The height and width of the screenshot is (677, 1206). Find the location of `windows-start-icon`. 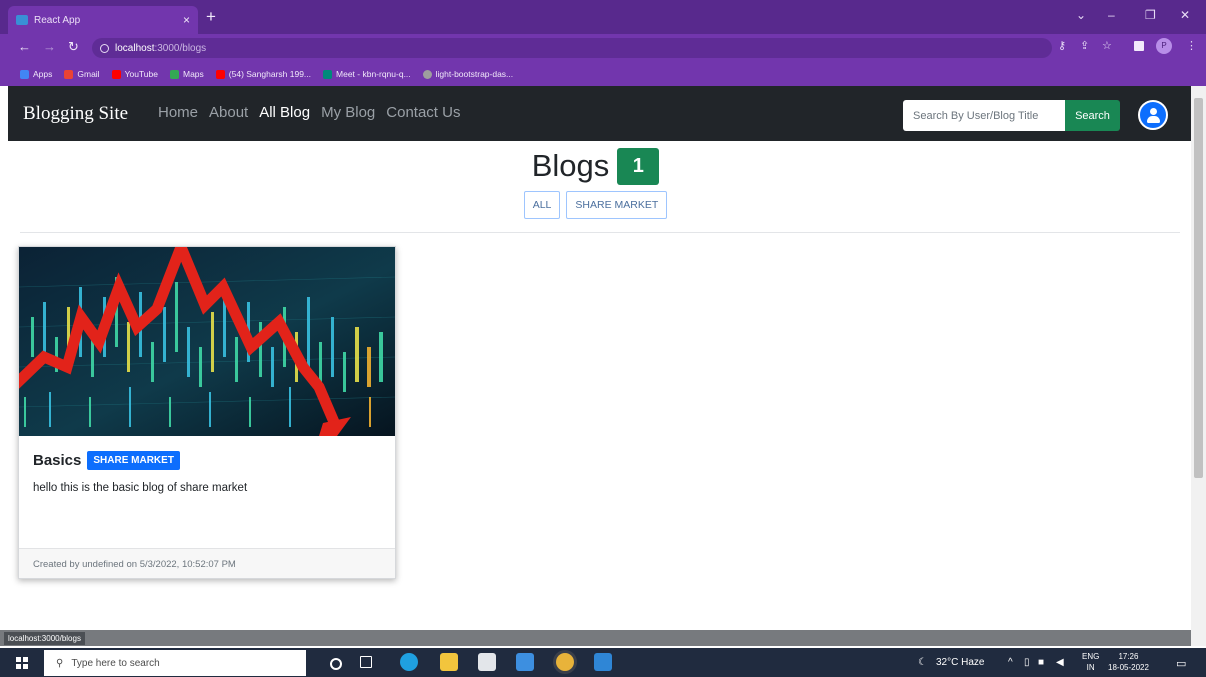

windows-start-icon is located at coordinates (22, 663).